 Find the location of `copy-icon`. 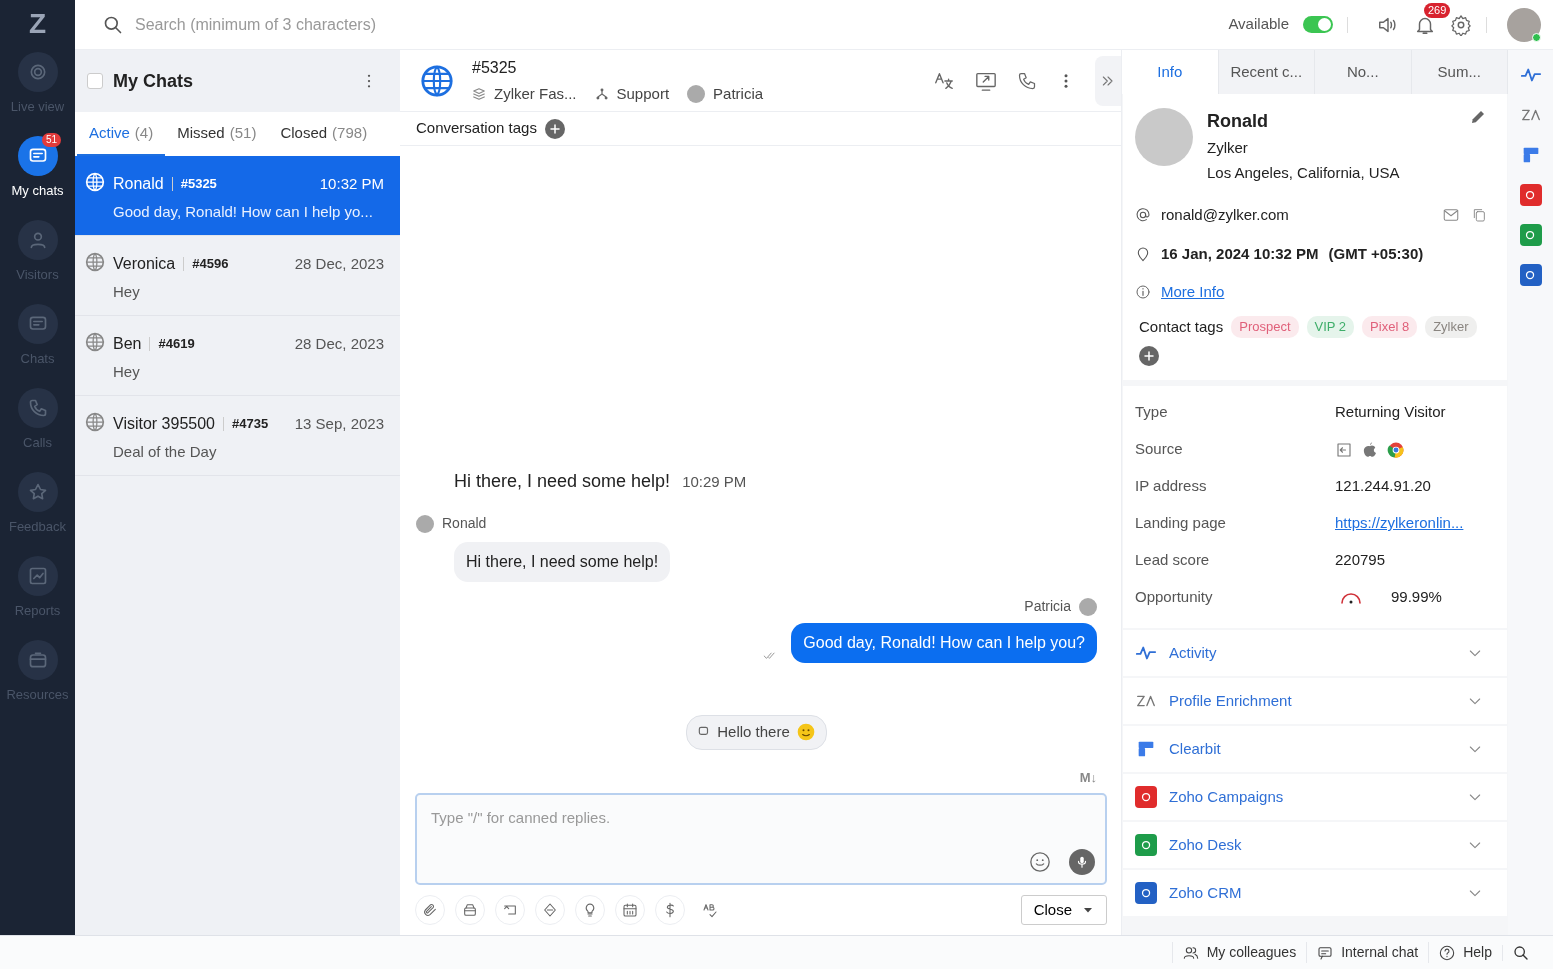

copy-icon is located at coordinates (1479, 215).